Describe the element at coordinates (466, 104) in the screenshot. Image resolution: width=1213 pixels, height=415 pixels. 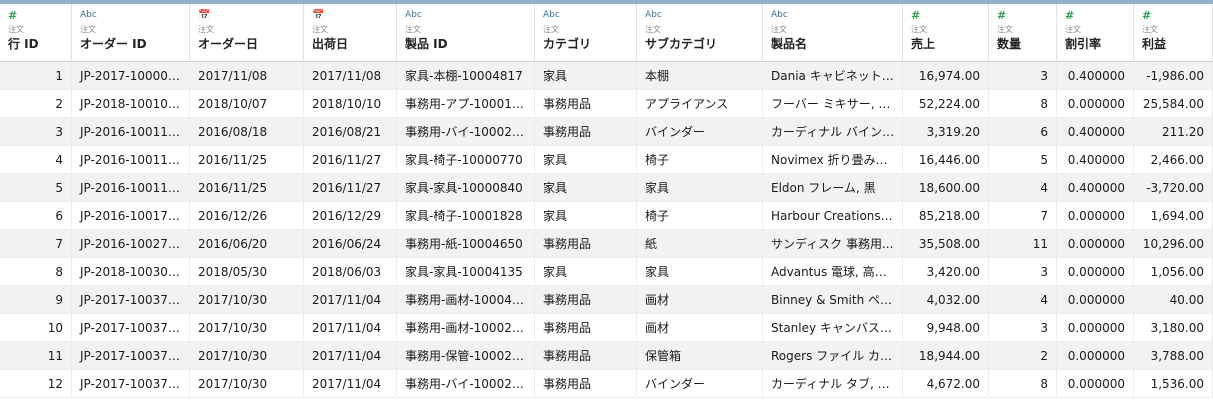
I see `table-cell: 事務用-アプ-10001193` at that location.